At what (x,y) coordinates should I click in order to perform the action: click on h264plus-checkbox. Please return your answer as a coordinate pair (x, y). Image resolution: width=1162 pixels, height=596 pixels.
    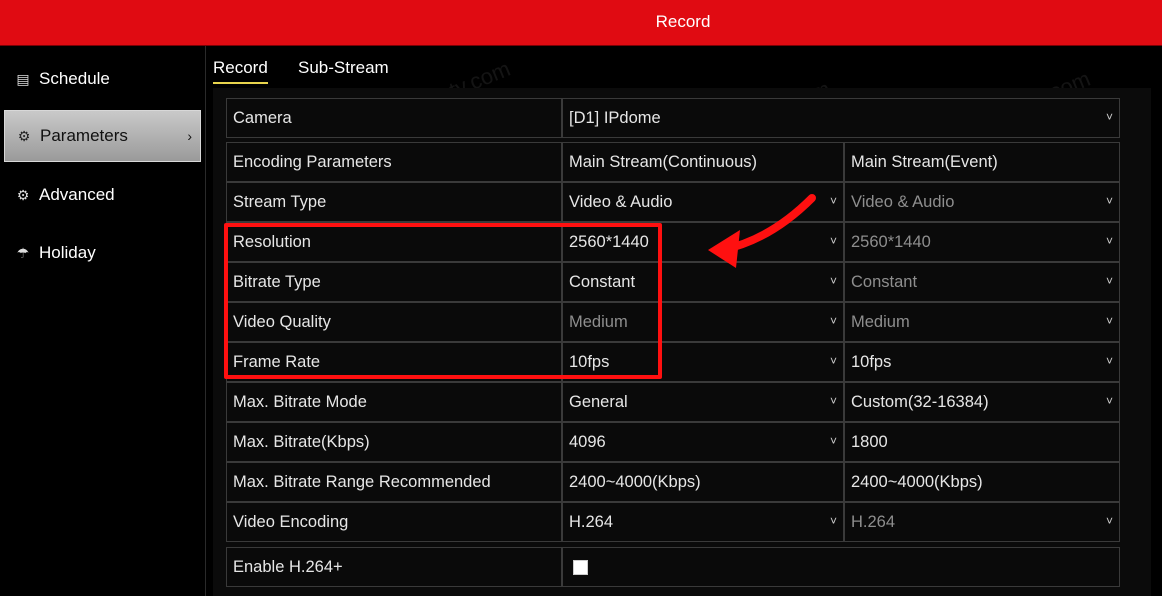
    Looking at the image, I should click on (580, 567).